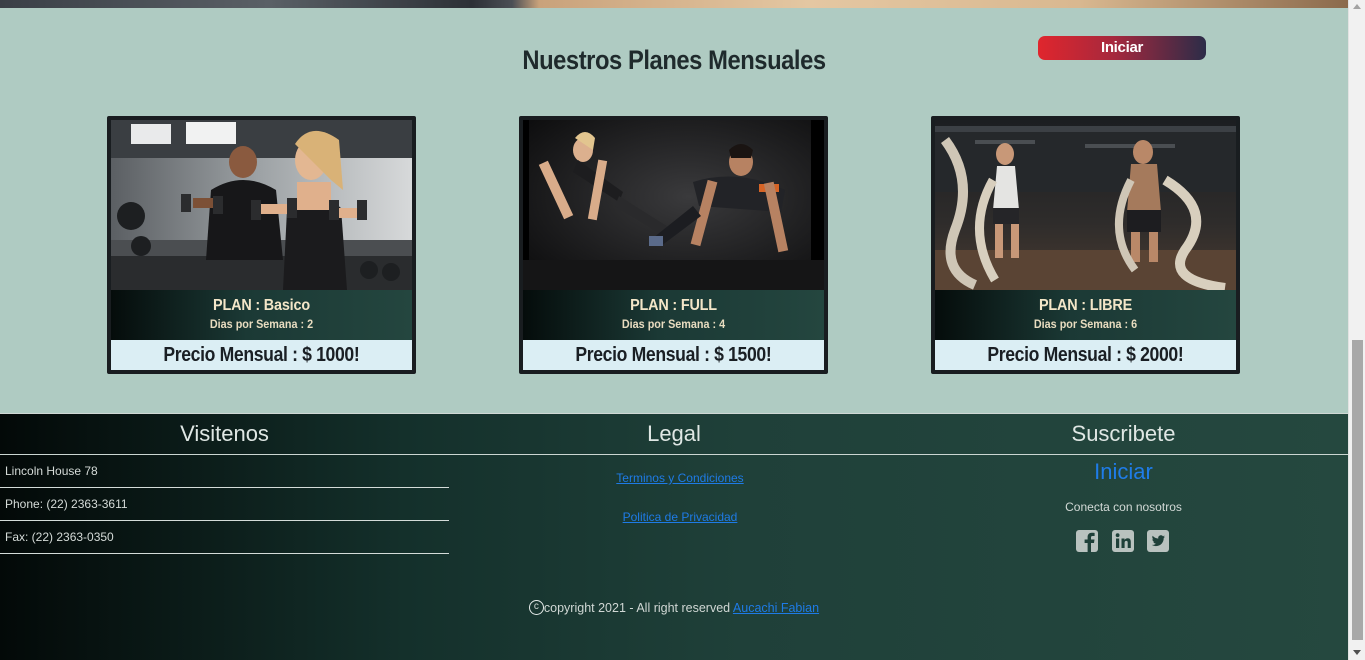 This screenshot has width=1365, height=660. I want to click on plan-libre-name: PLAN : LIBRE, so click(1085, 305).